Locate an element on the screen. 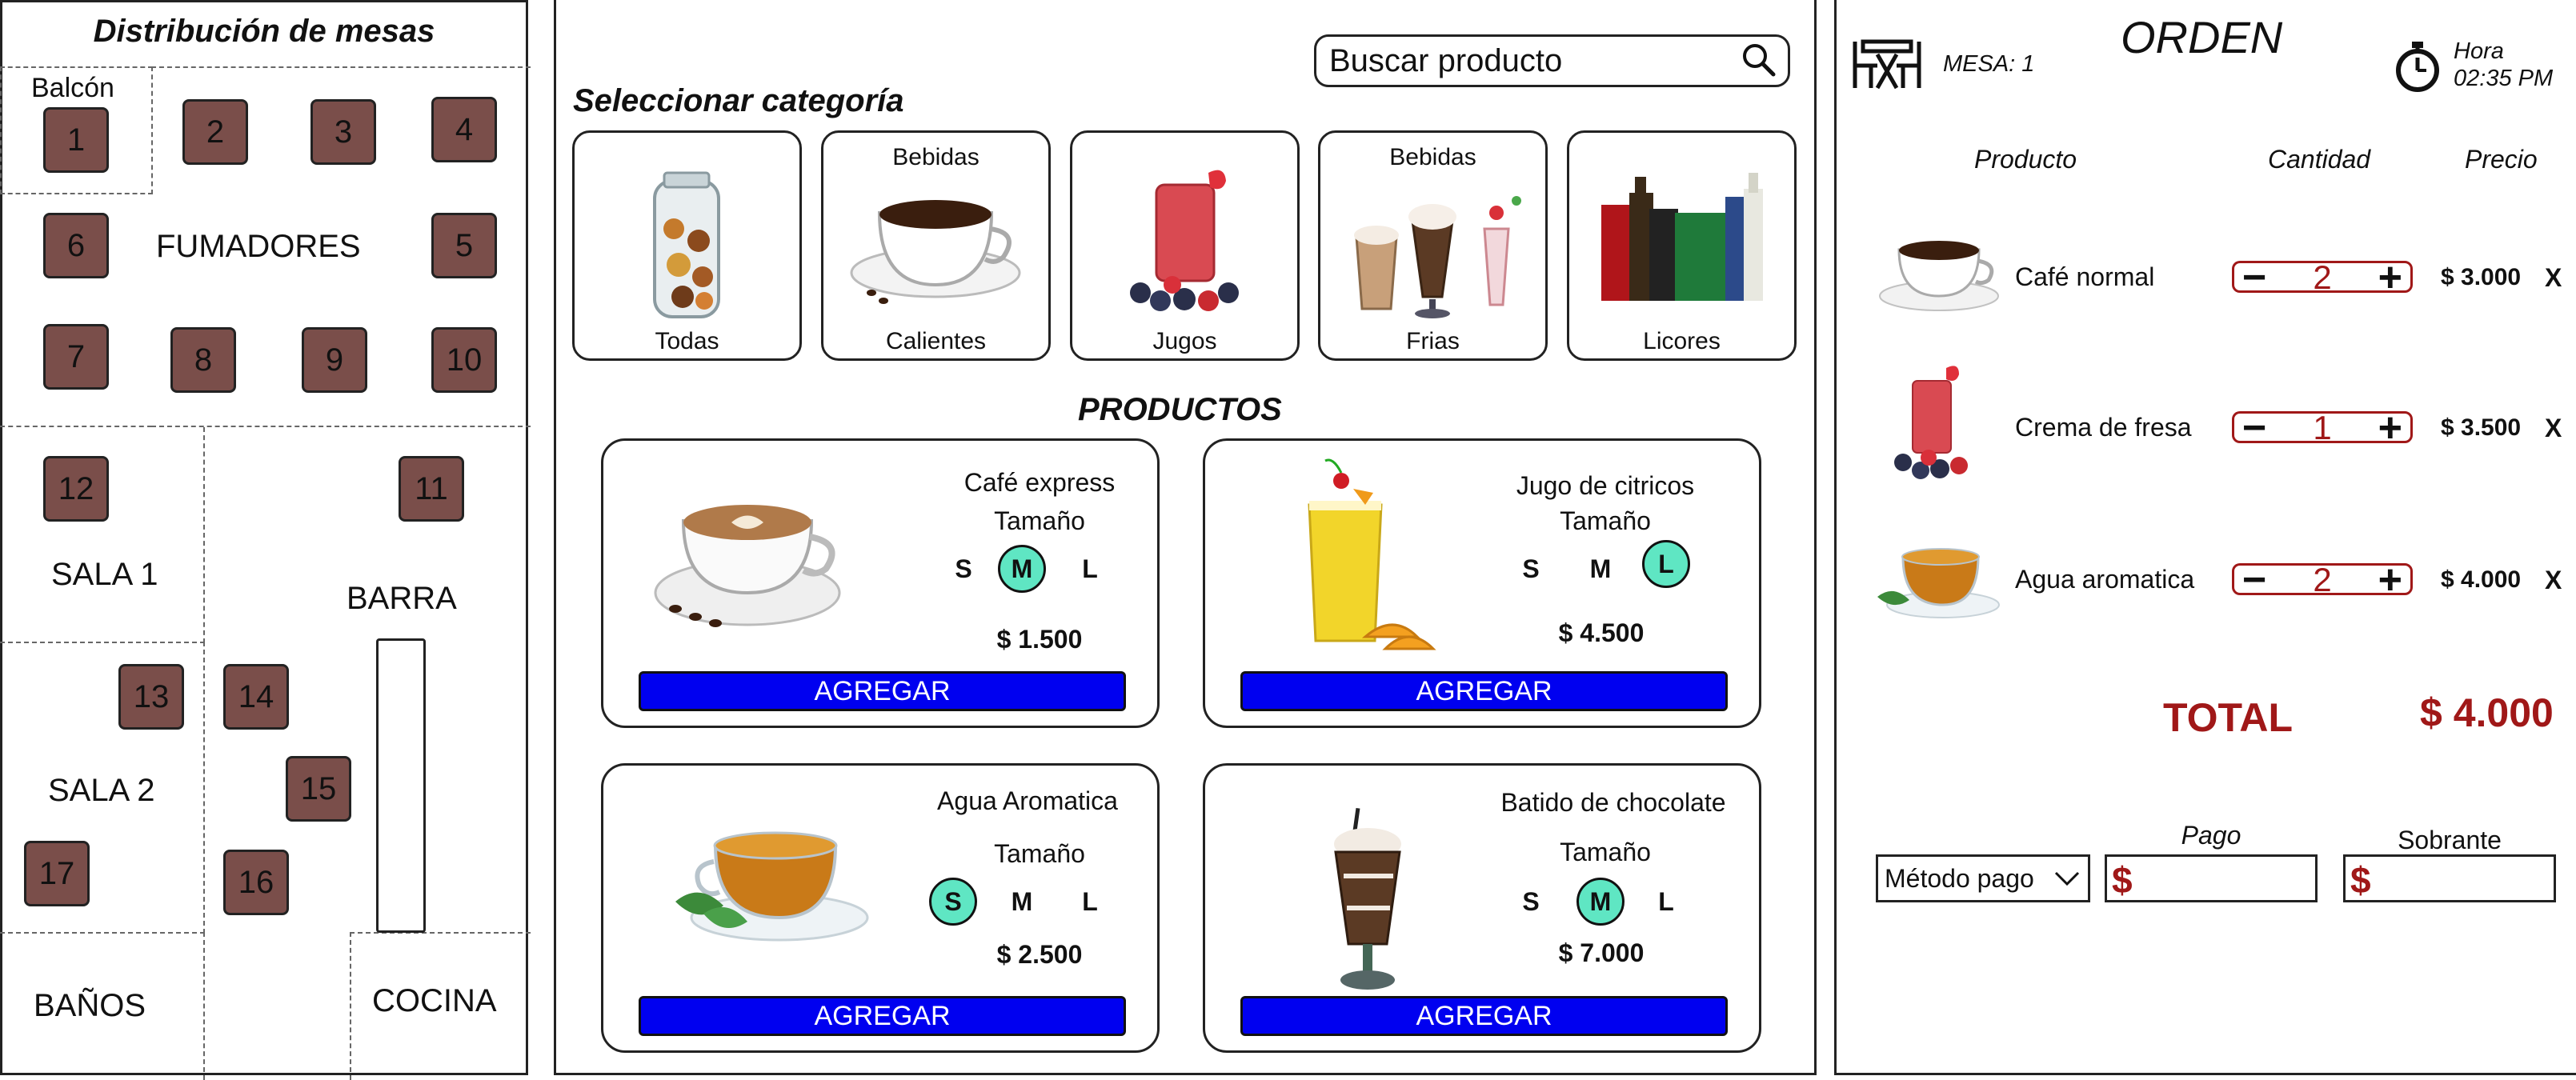 The height and width of the screenshot is (1080, 2576). table-9: 9 is located at coordinates (334, 360).